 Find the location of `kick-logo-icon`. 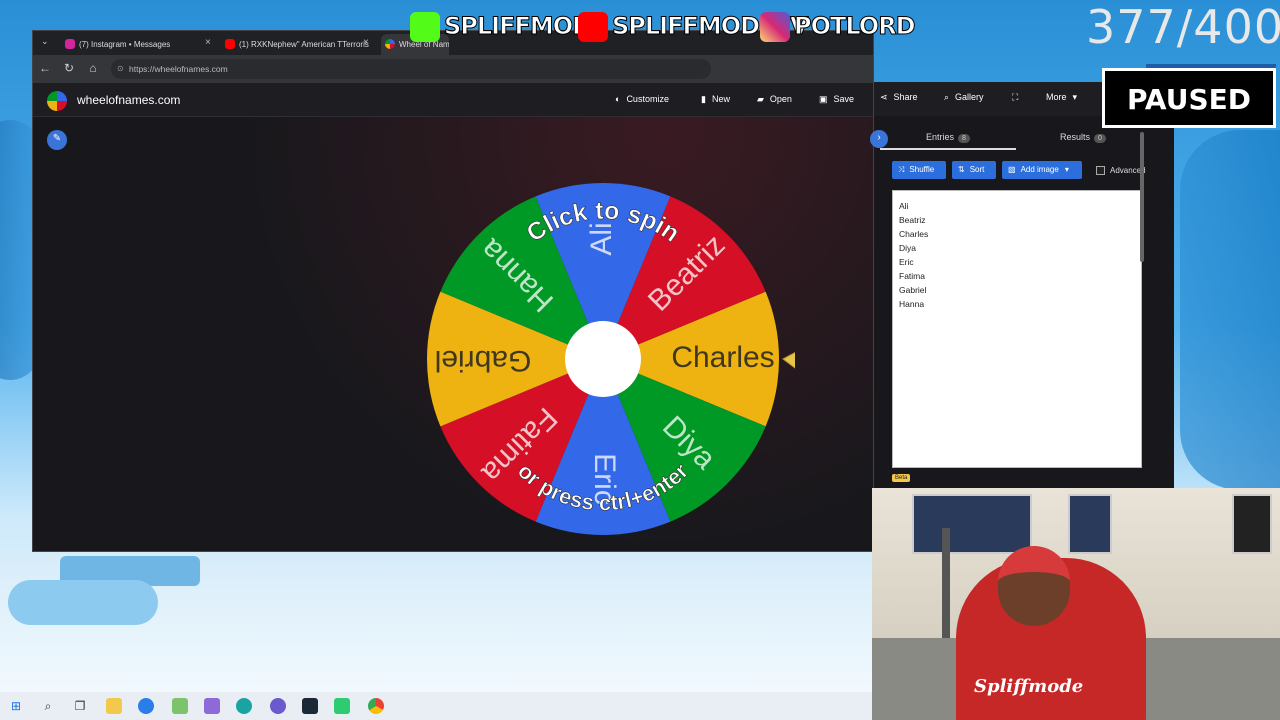

kick-logo-icon is located at coordinates (425, 27).